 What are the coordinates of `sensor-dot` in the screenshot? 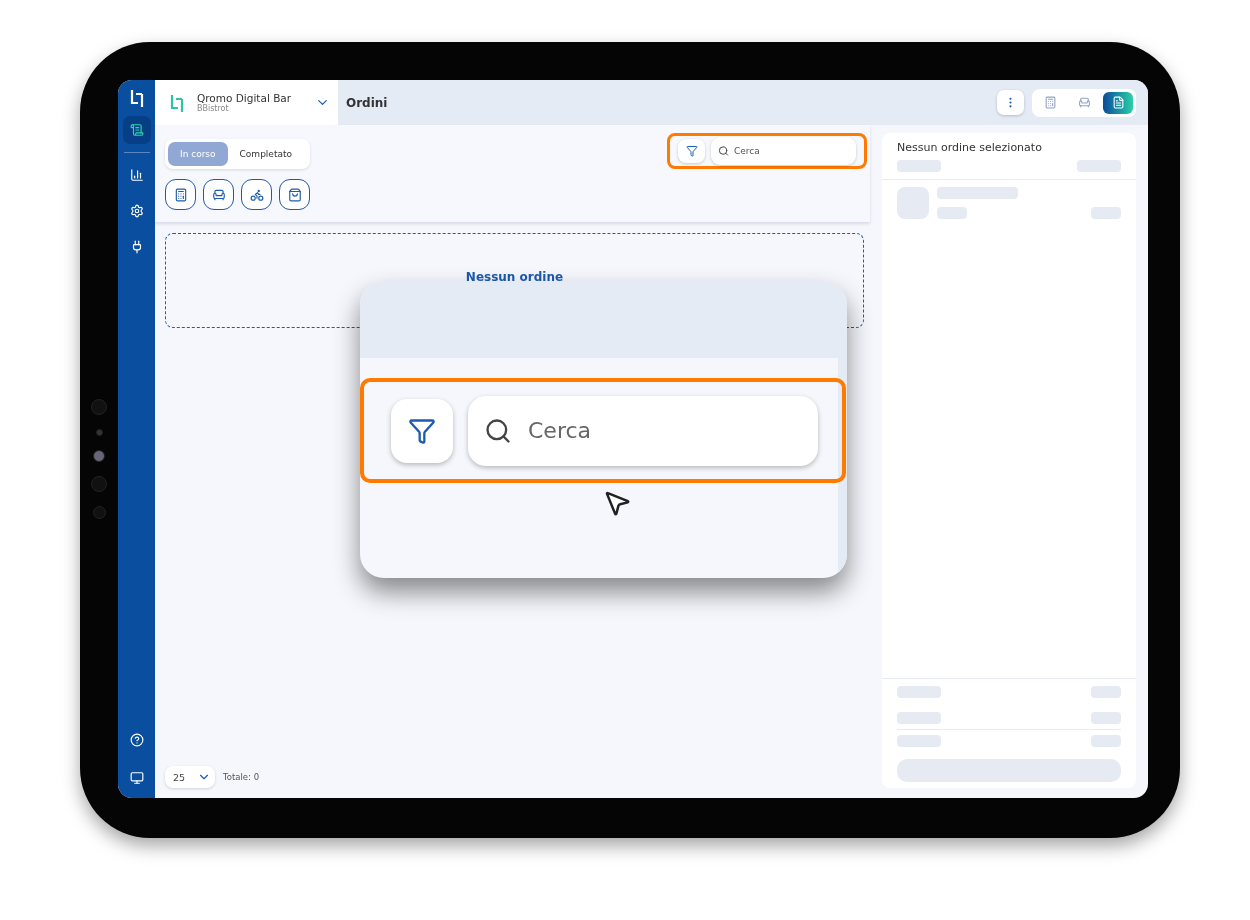 It's located at (99, 432).